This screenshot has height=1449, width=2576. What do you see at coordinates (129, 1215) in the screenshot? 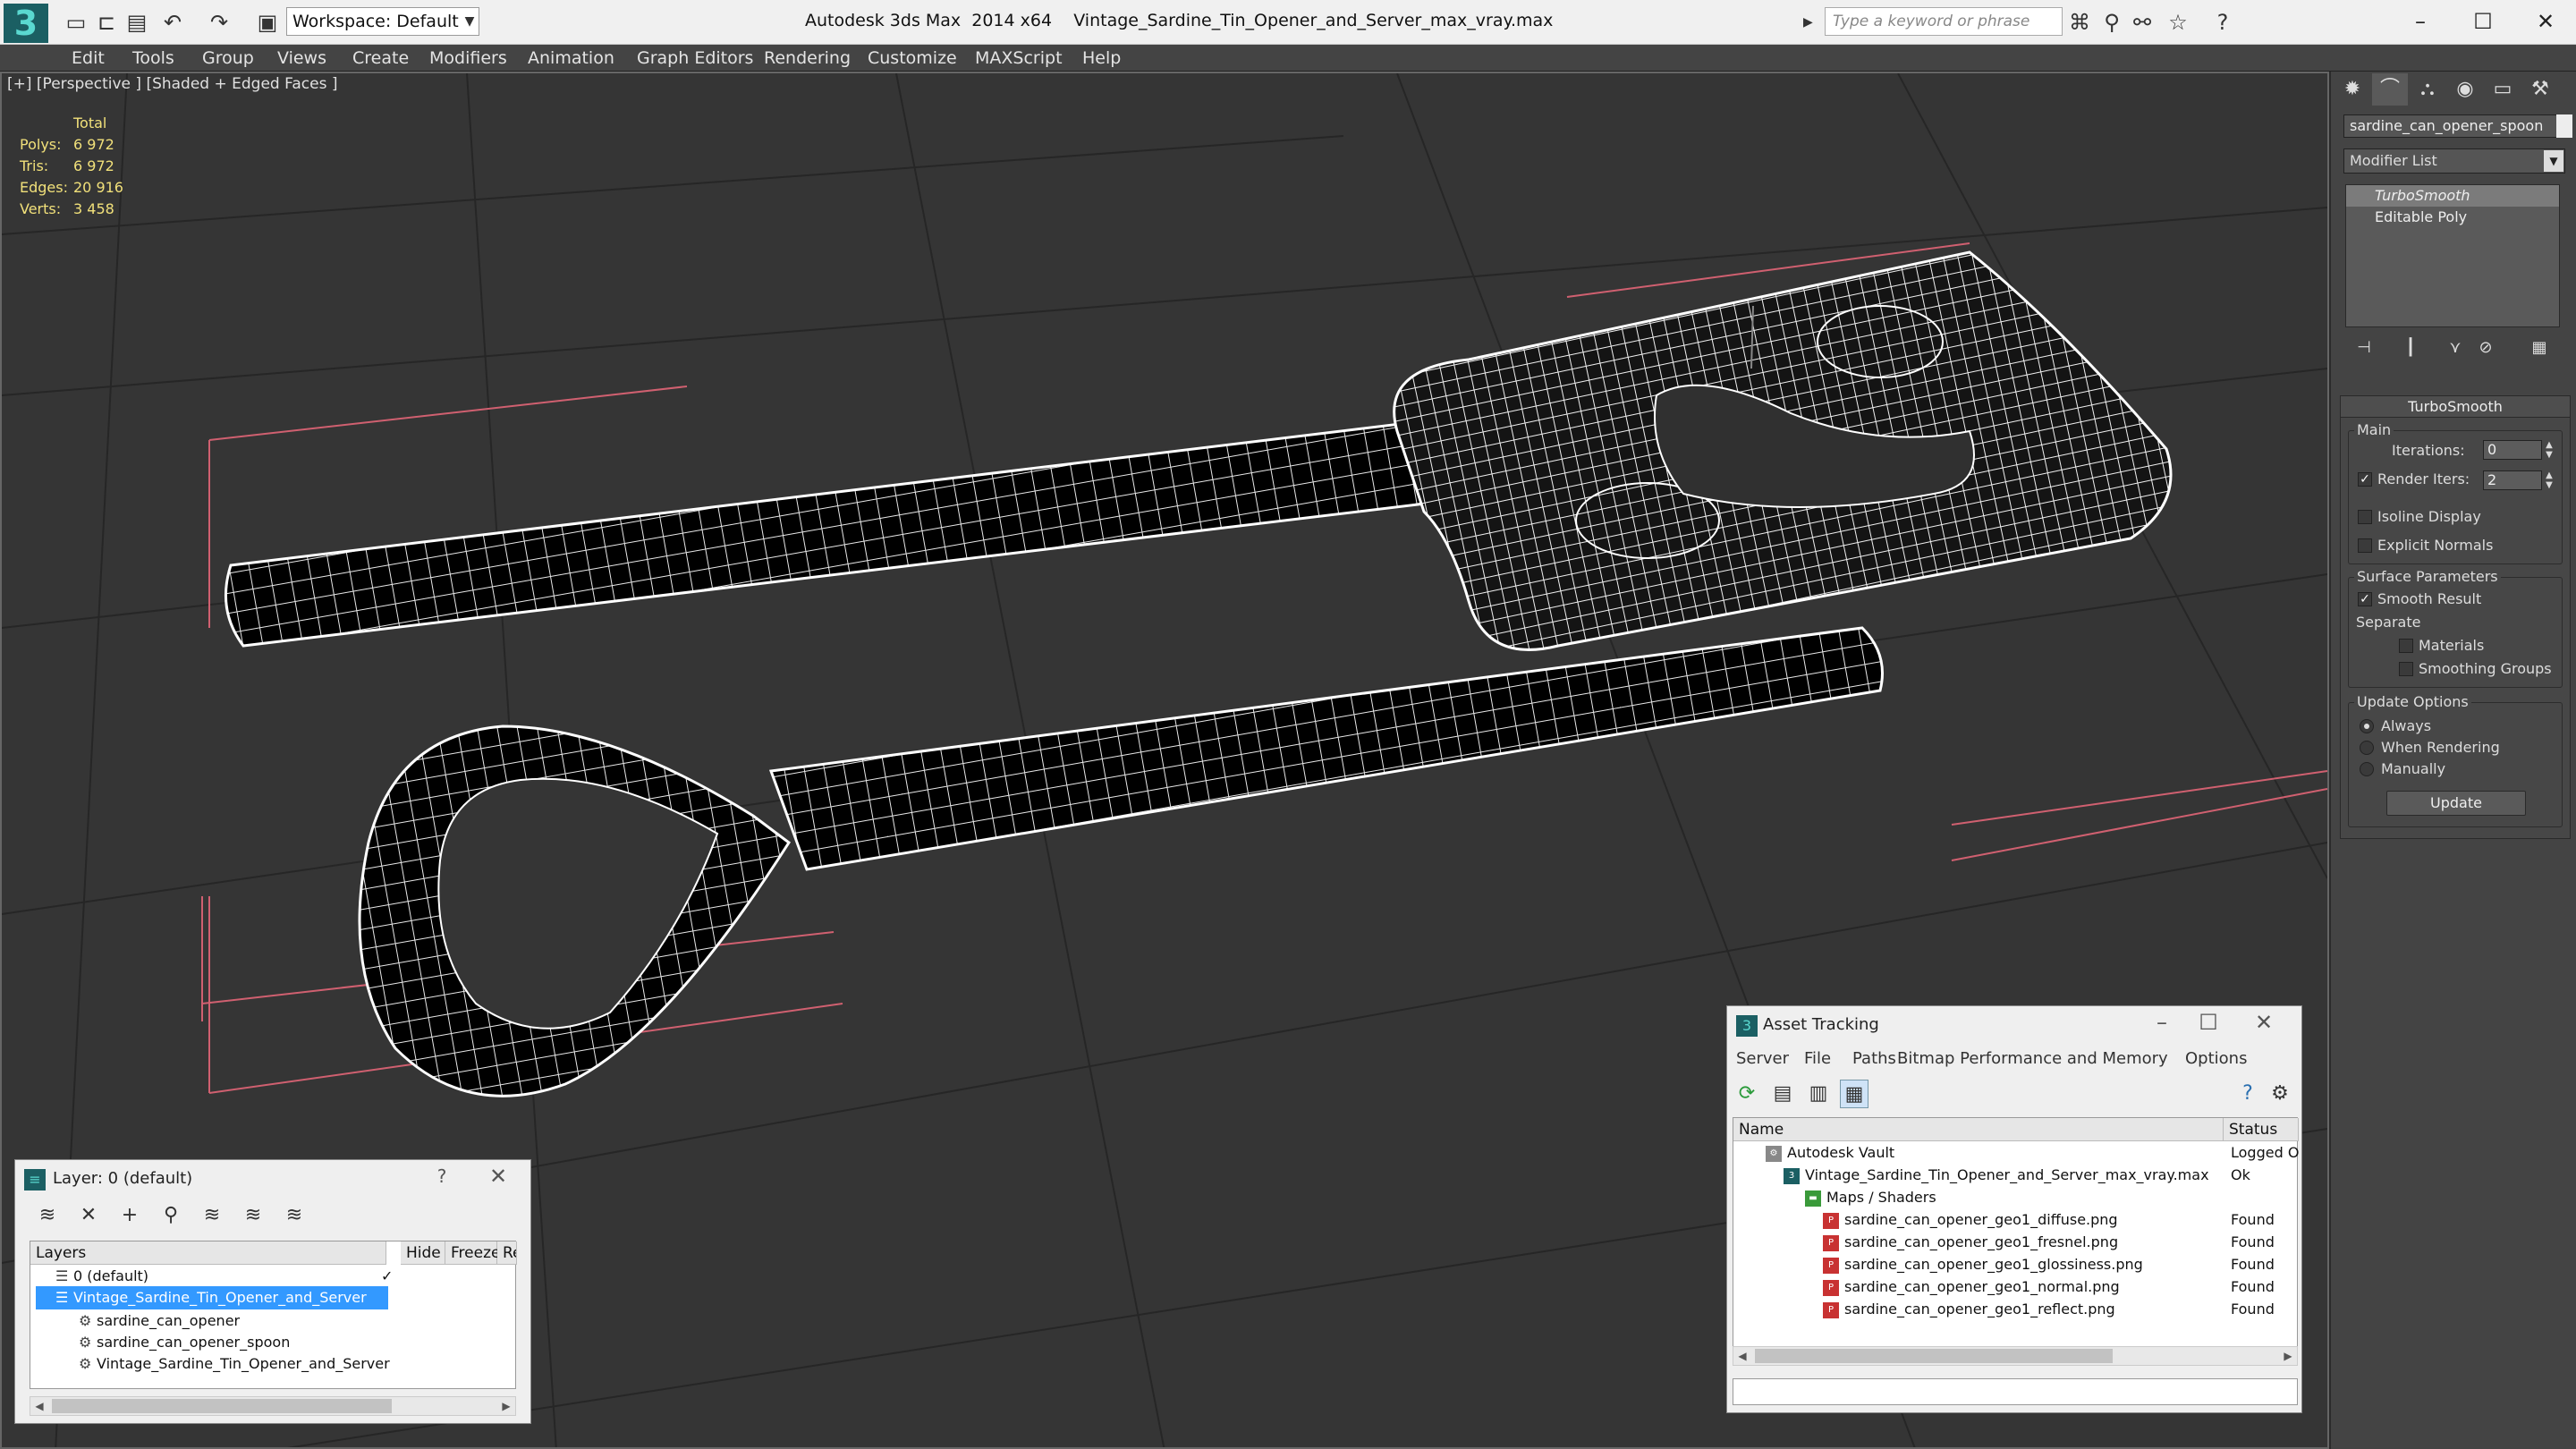
I see `add-to-layer-icon: +` at bounding box center [129, 1215].